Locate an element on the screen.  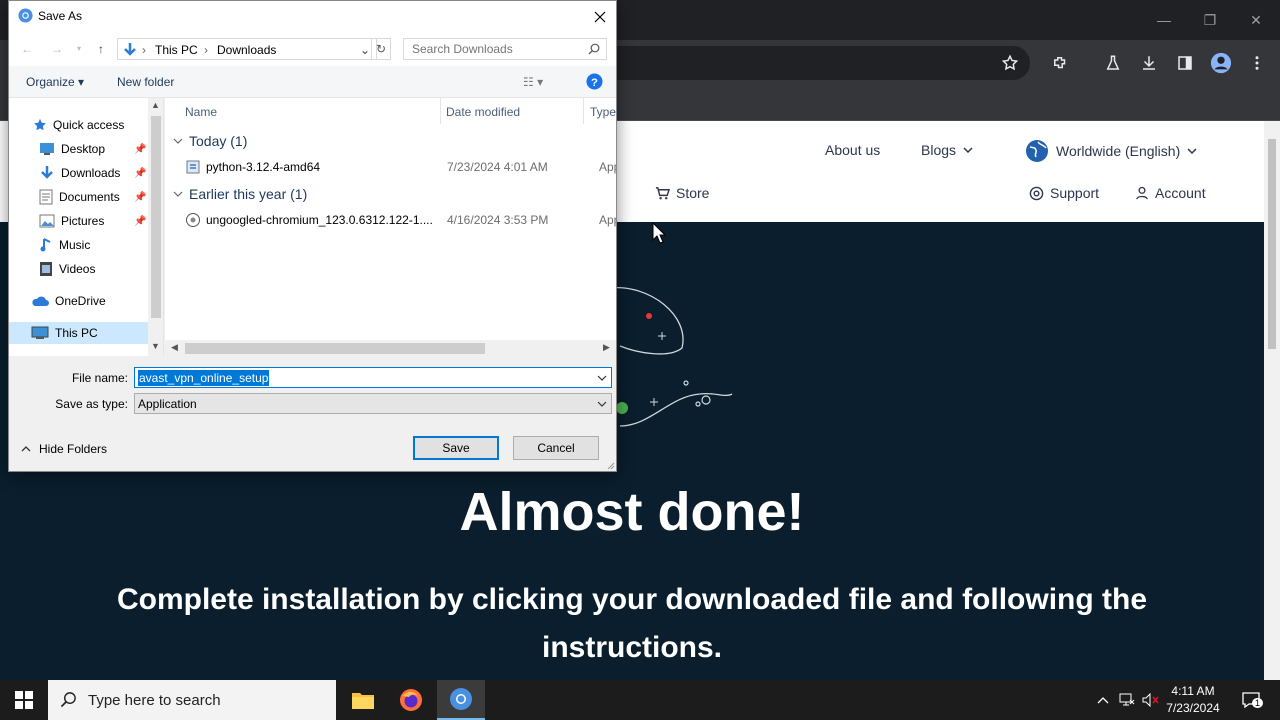
star-icon is located at coordinates (1010, 63).